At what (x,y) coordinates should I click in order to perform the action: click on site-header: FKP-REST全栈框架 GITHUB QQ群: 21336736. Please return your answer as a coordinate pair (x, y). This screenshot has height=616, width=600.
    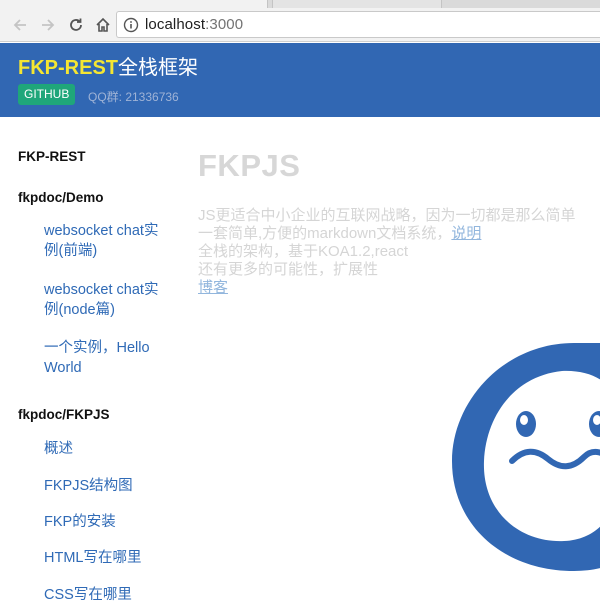
    Looking at the image, I should click on (300, 80).